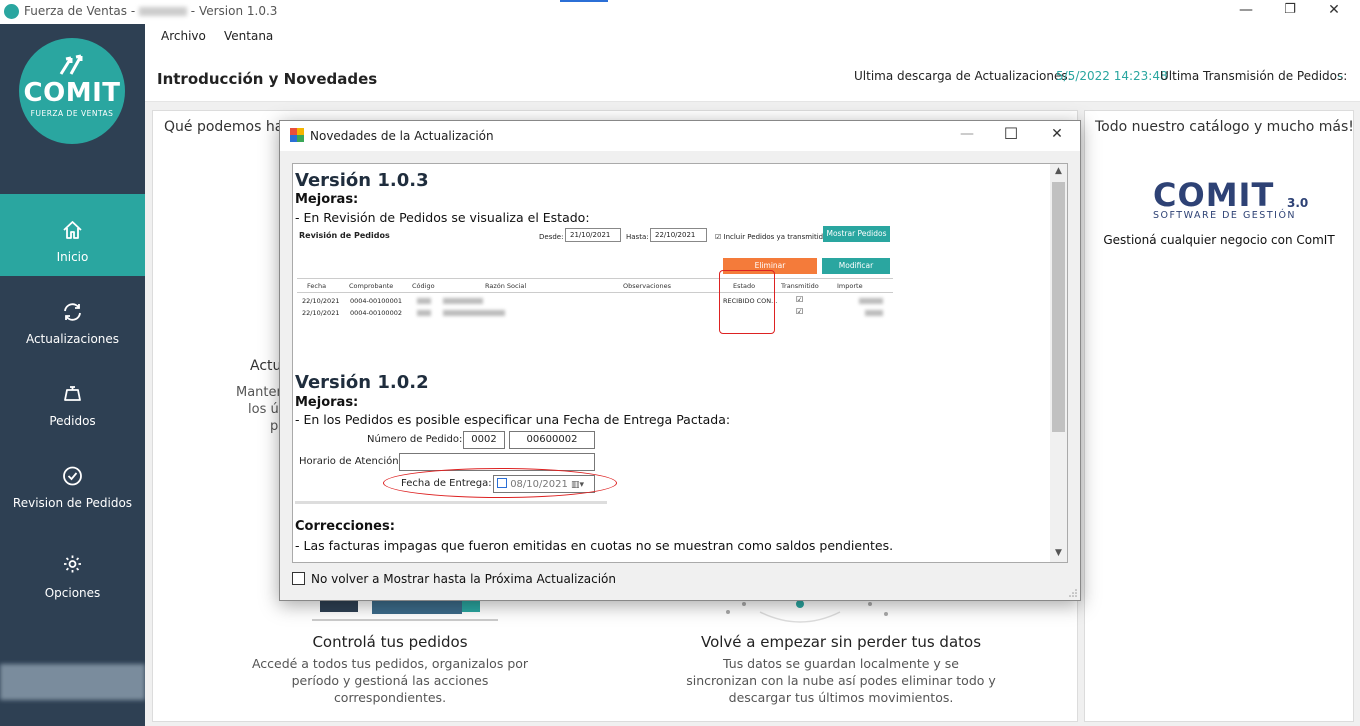 The width and height of the screenshot is (1360, 726). Describe the element at coordinates (266, 366) in the screenshot. I see `feature-partial-title: Actu` at that location.